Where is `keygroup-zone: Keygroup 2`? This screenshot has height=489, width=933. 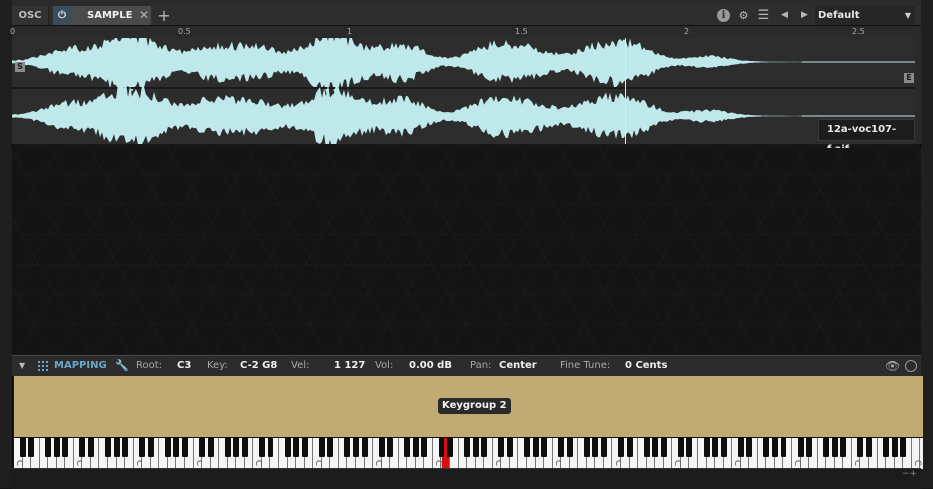
keygroup-zone: Keygroup 2 is located at coordinates (468, 406).